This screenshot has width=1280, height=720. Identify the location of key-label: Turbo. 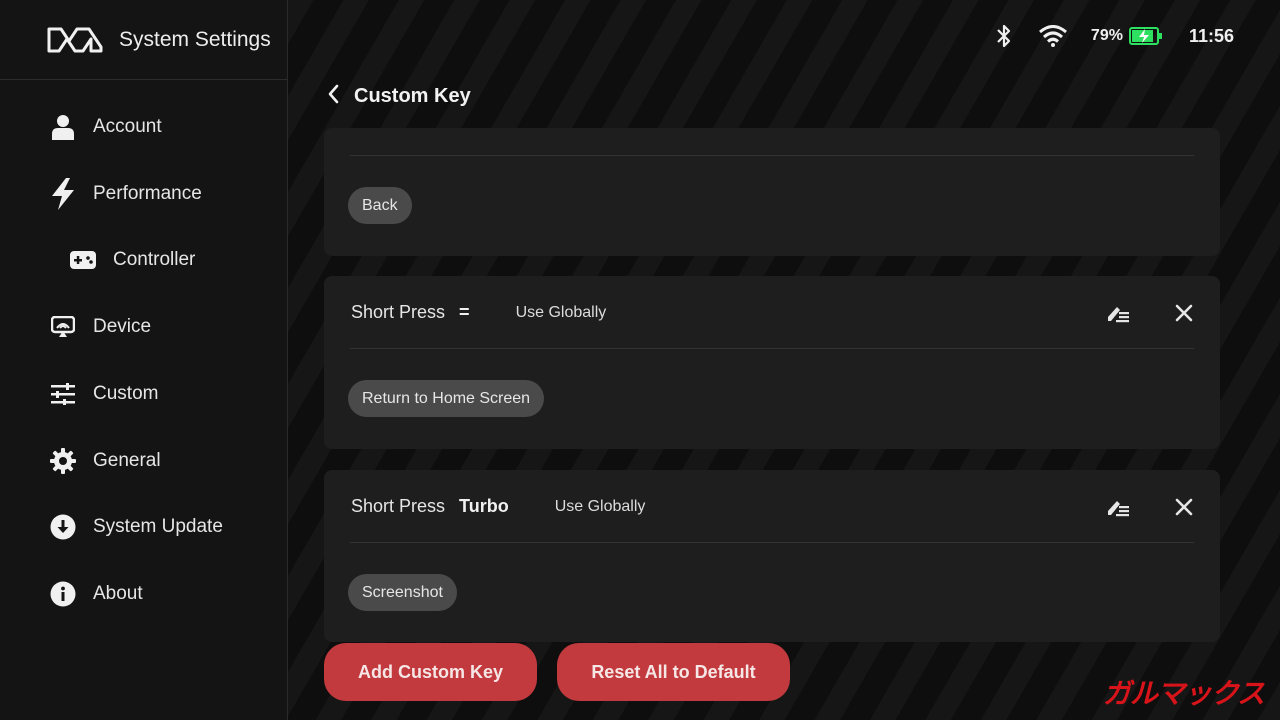
(484, 506).